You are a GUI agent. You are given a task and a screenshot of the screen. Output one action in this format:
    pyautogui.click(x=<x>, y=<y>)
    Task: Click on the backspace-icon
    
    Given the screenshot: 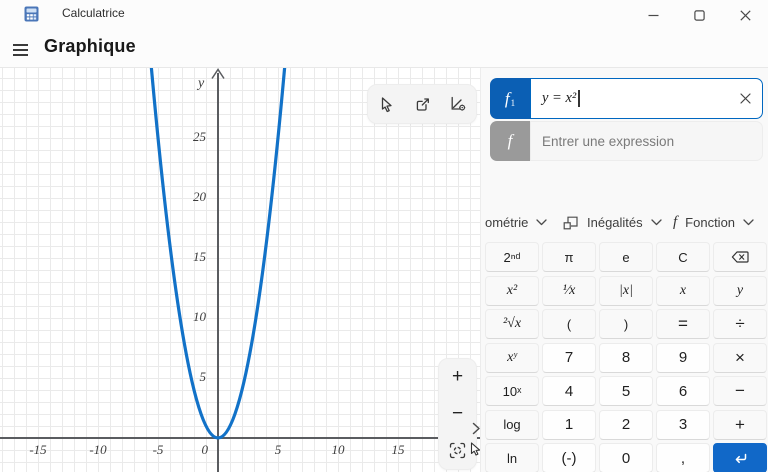 What is the action you would take?
    pyautogui.click(x=740, y=257)
    